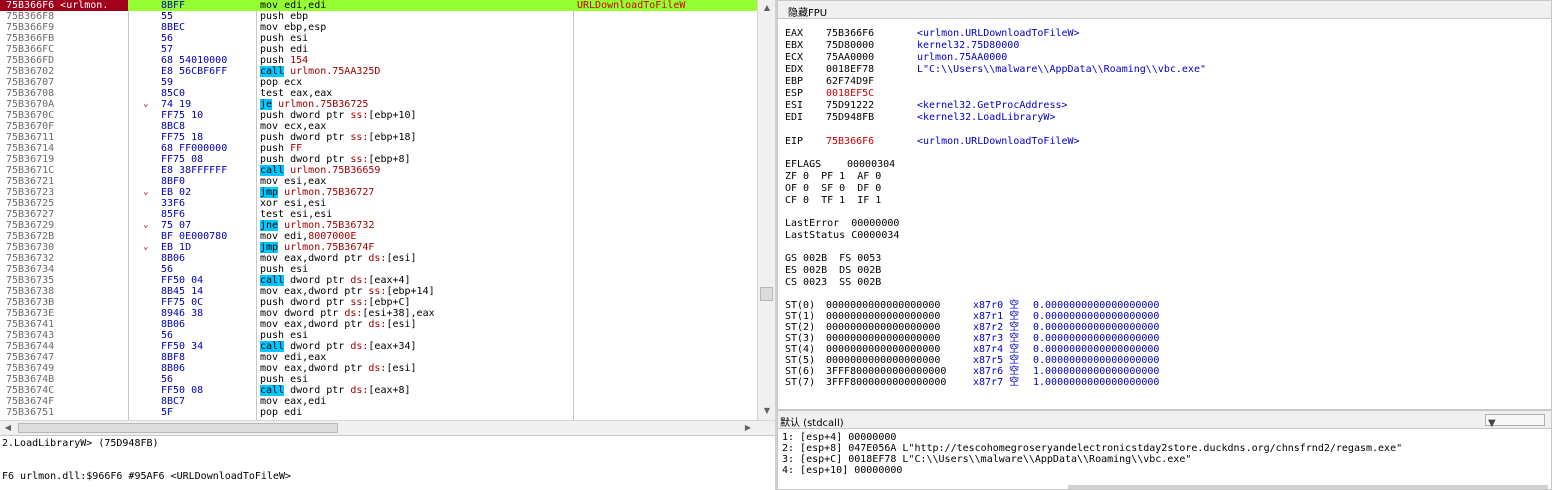  I want to click on mnemonic: xor, so click(269, 203).